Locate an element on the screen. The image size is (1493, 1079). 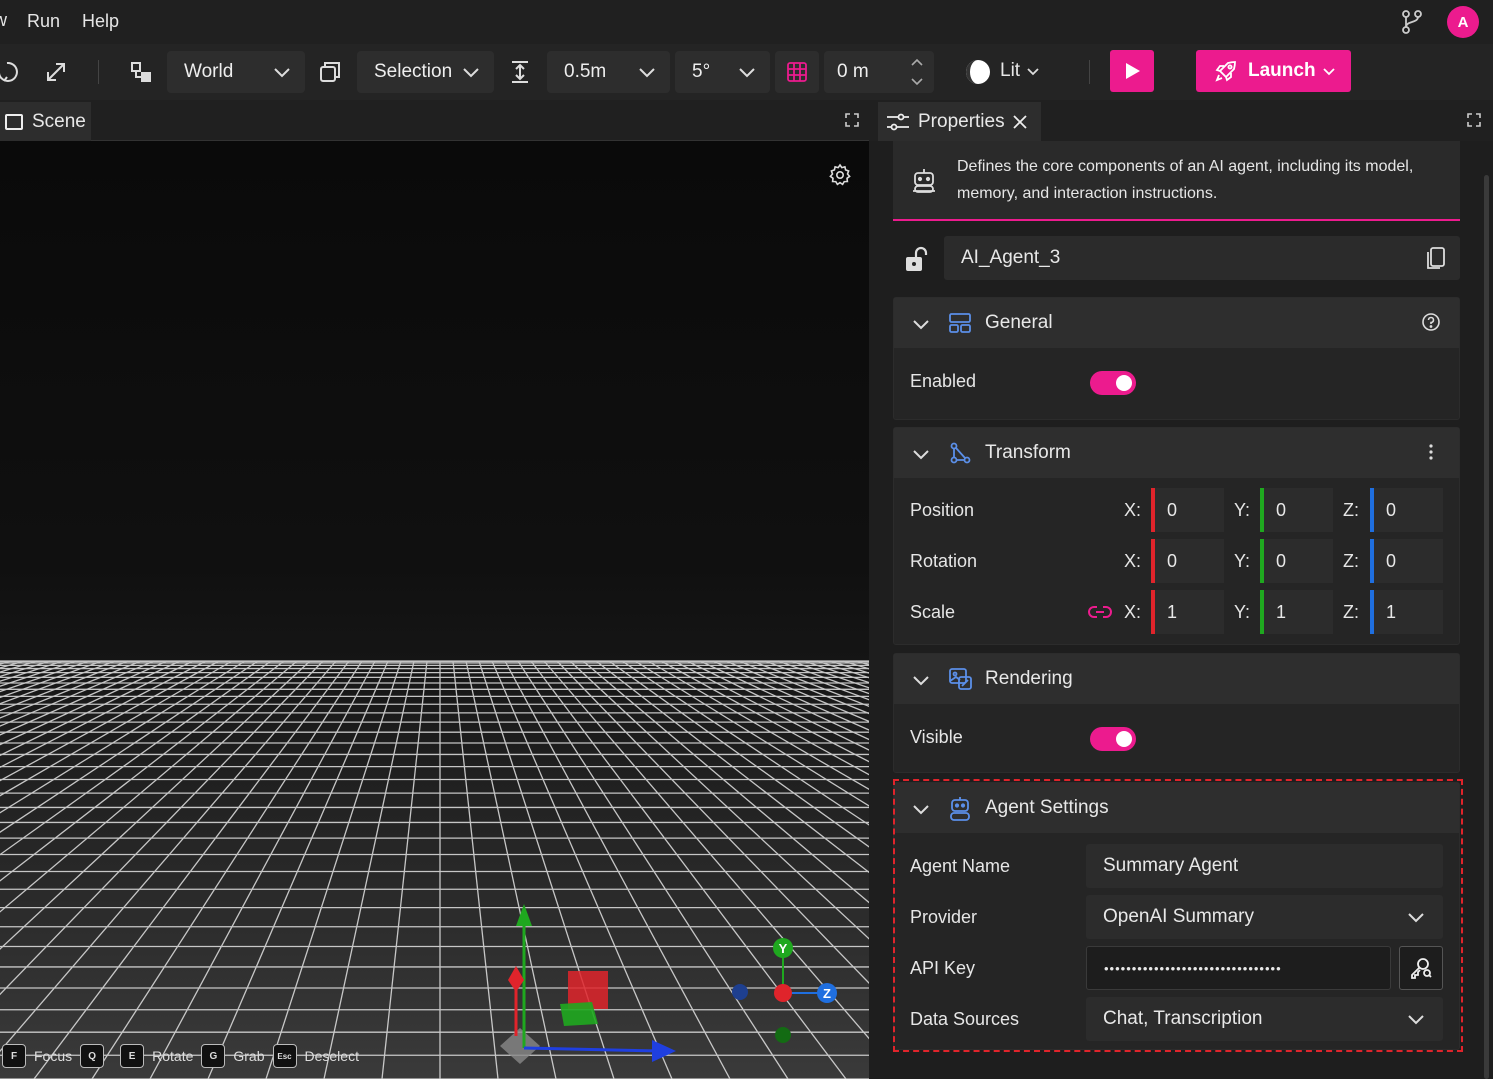
robot-icon is located at coordinates (960, 809).